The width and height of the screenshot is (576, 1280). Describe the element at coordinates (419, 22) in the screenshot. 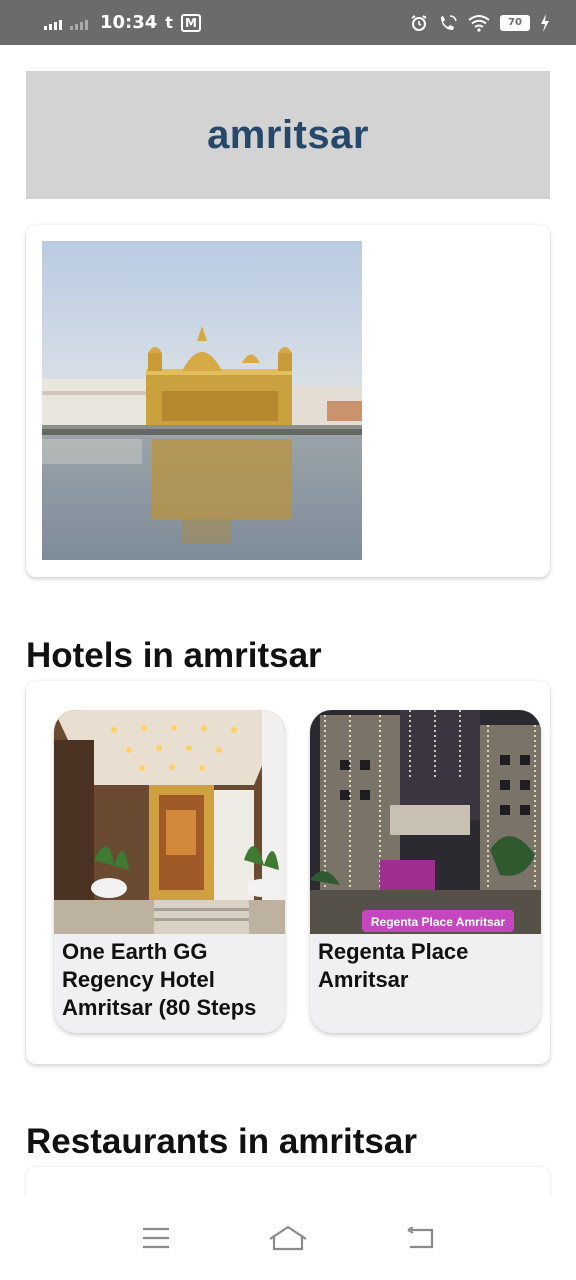

I see `alarm-icon` at that location.